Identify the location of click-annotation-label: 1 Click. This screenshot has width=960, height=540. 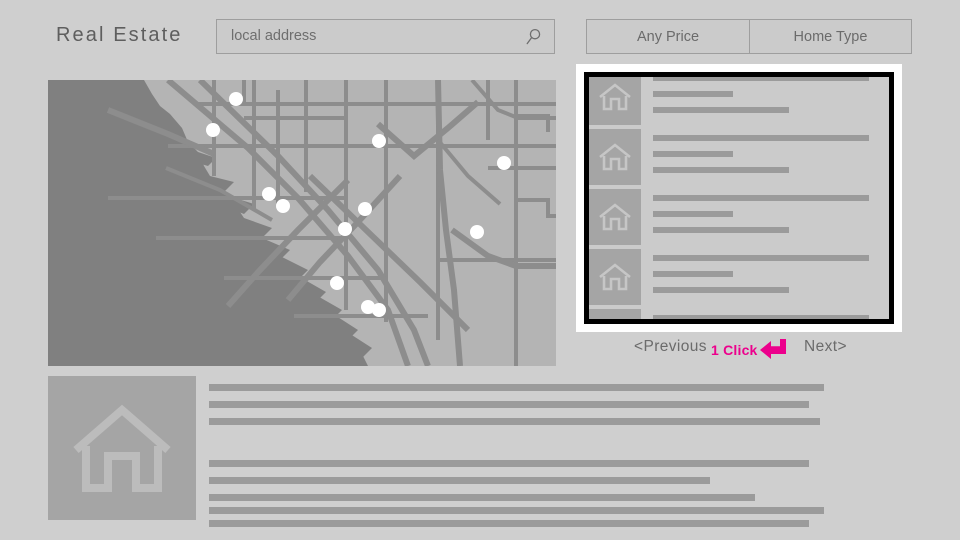
(734, 350).